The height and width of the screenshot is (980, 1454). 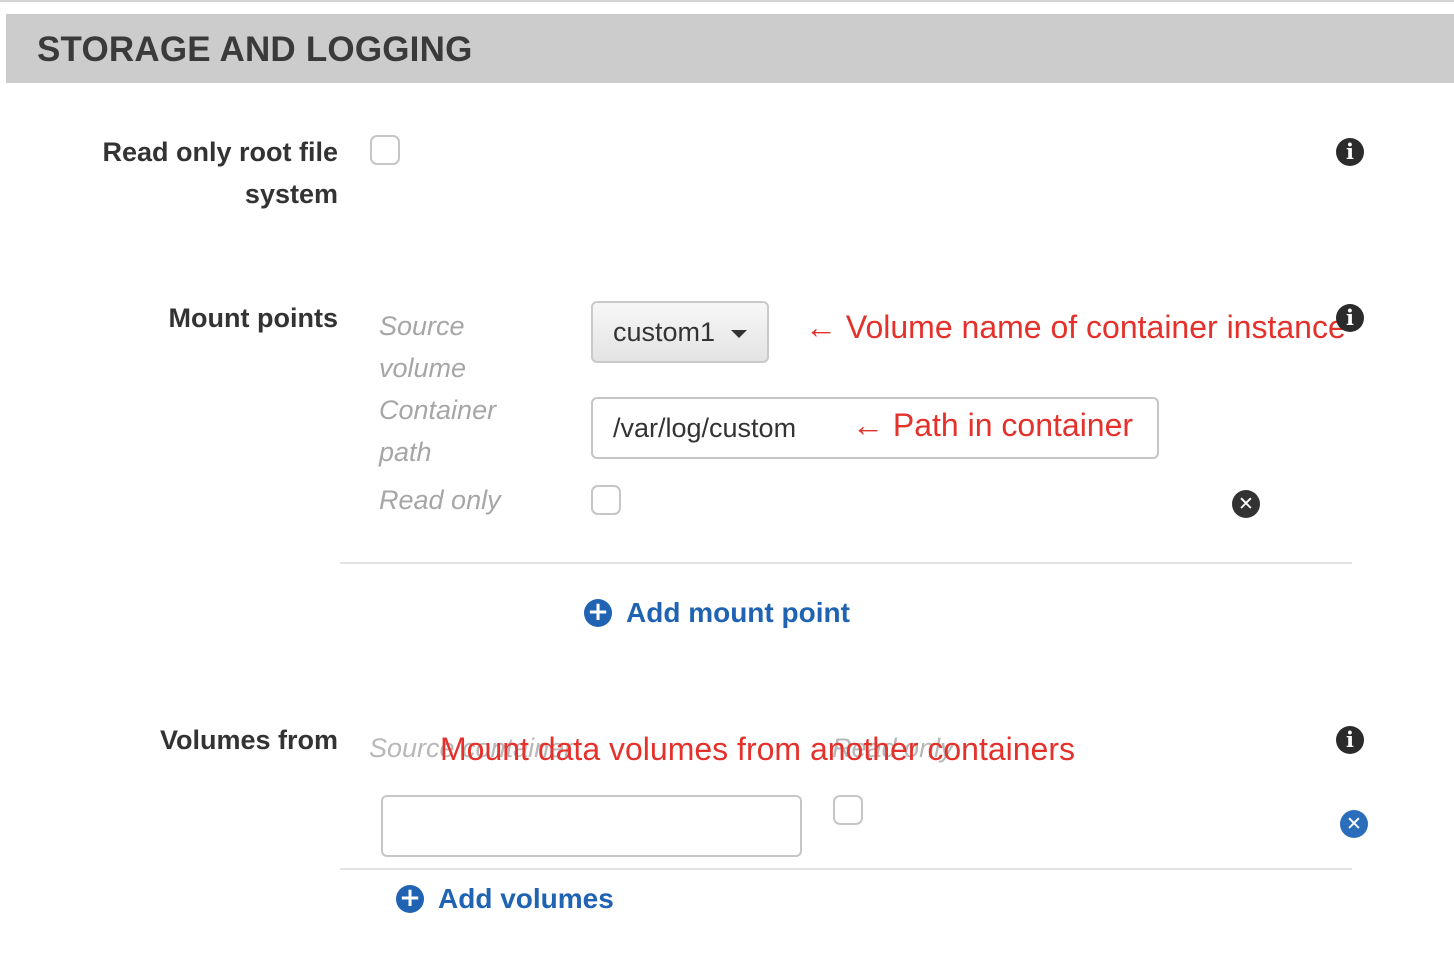 I want to click on volumes-read-only-checkbox, so click(x=848, y=810).